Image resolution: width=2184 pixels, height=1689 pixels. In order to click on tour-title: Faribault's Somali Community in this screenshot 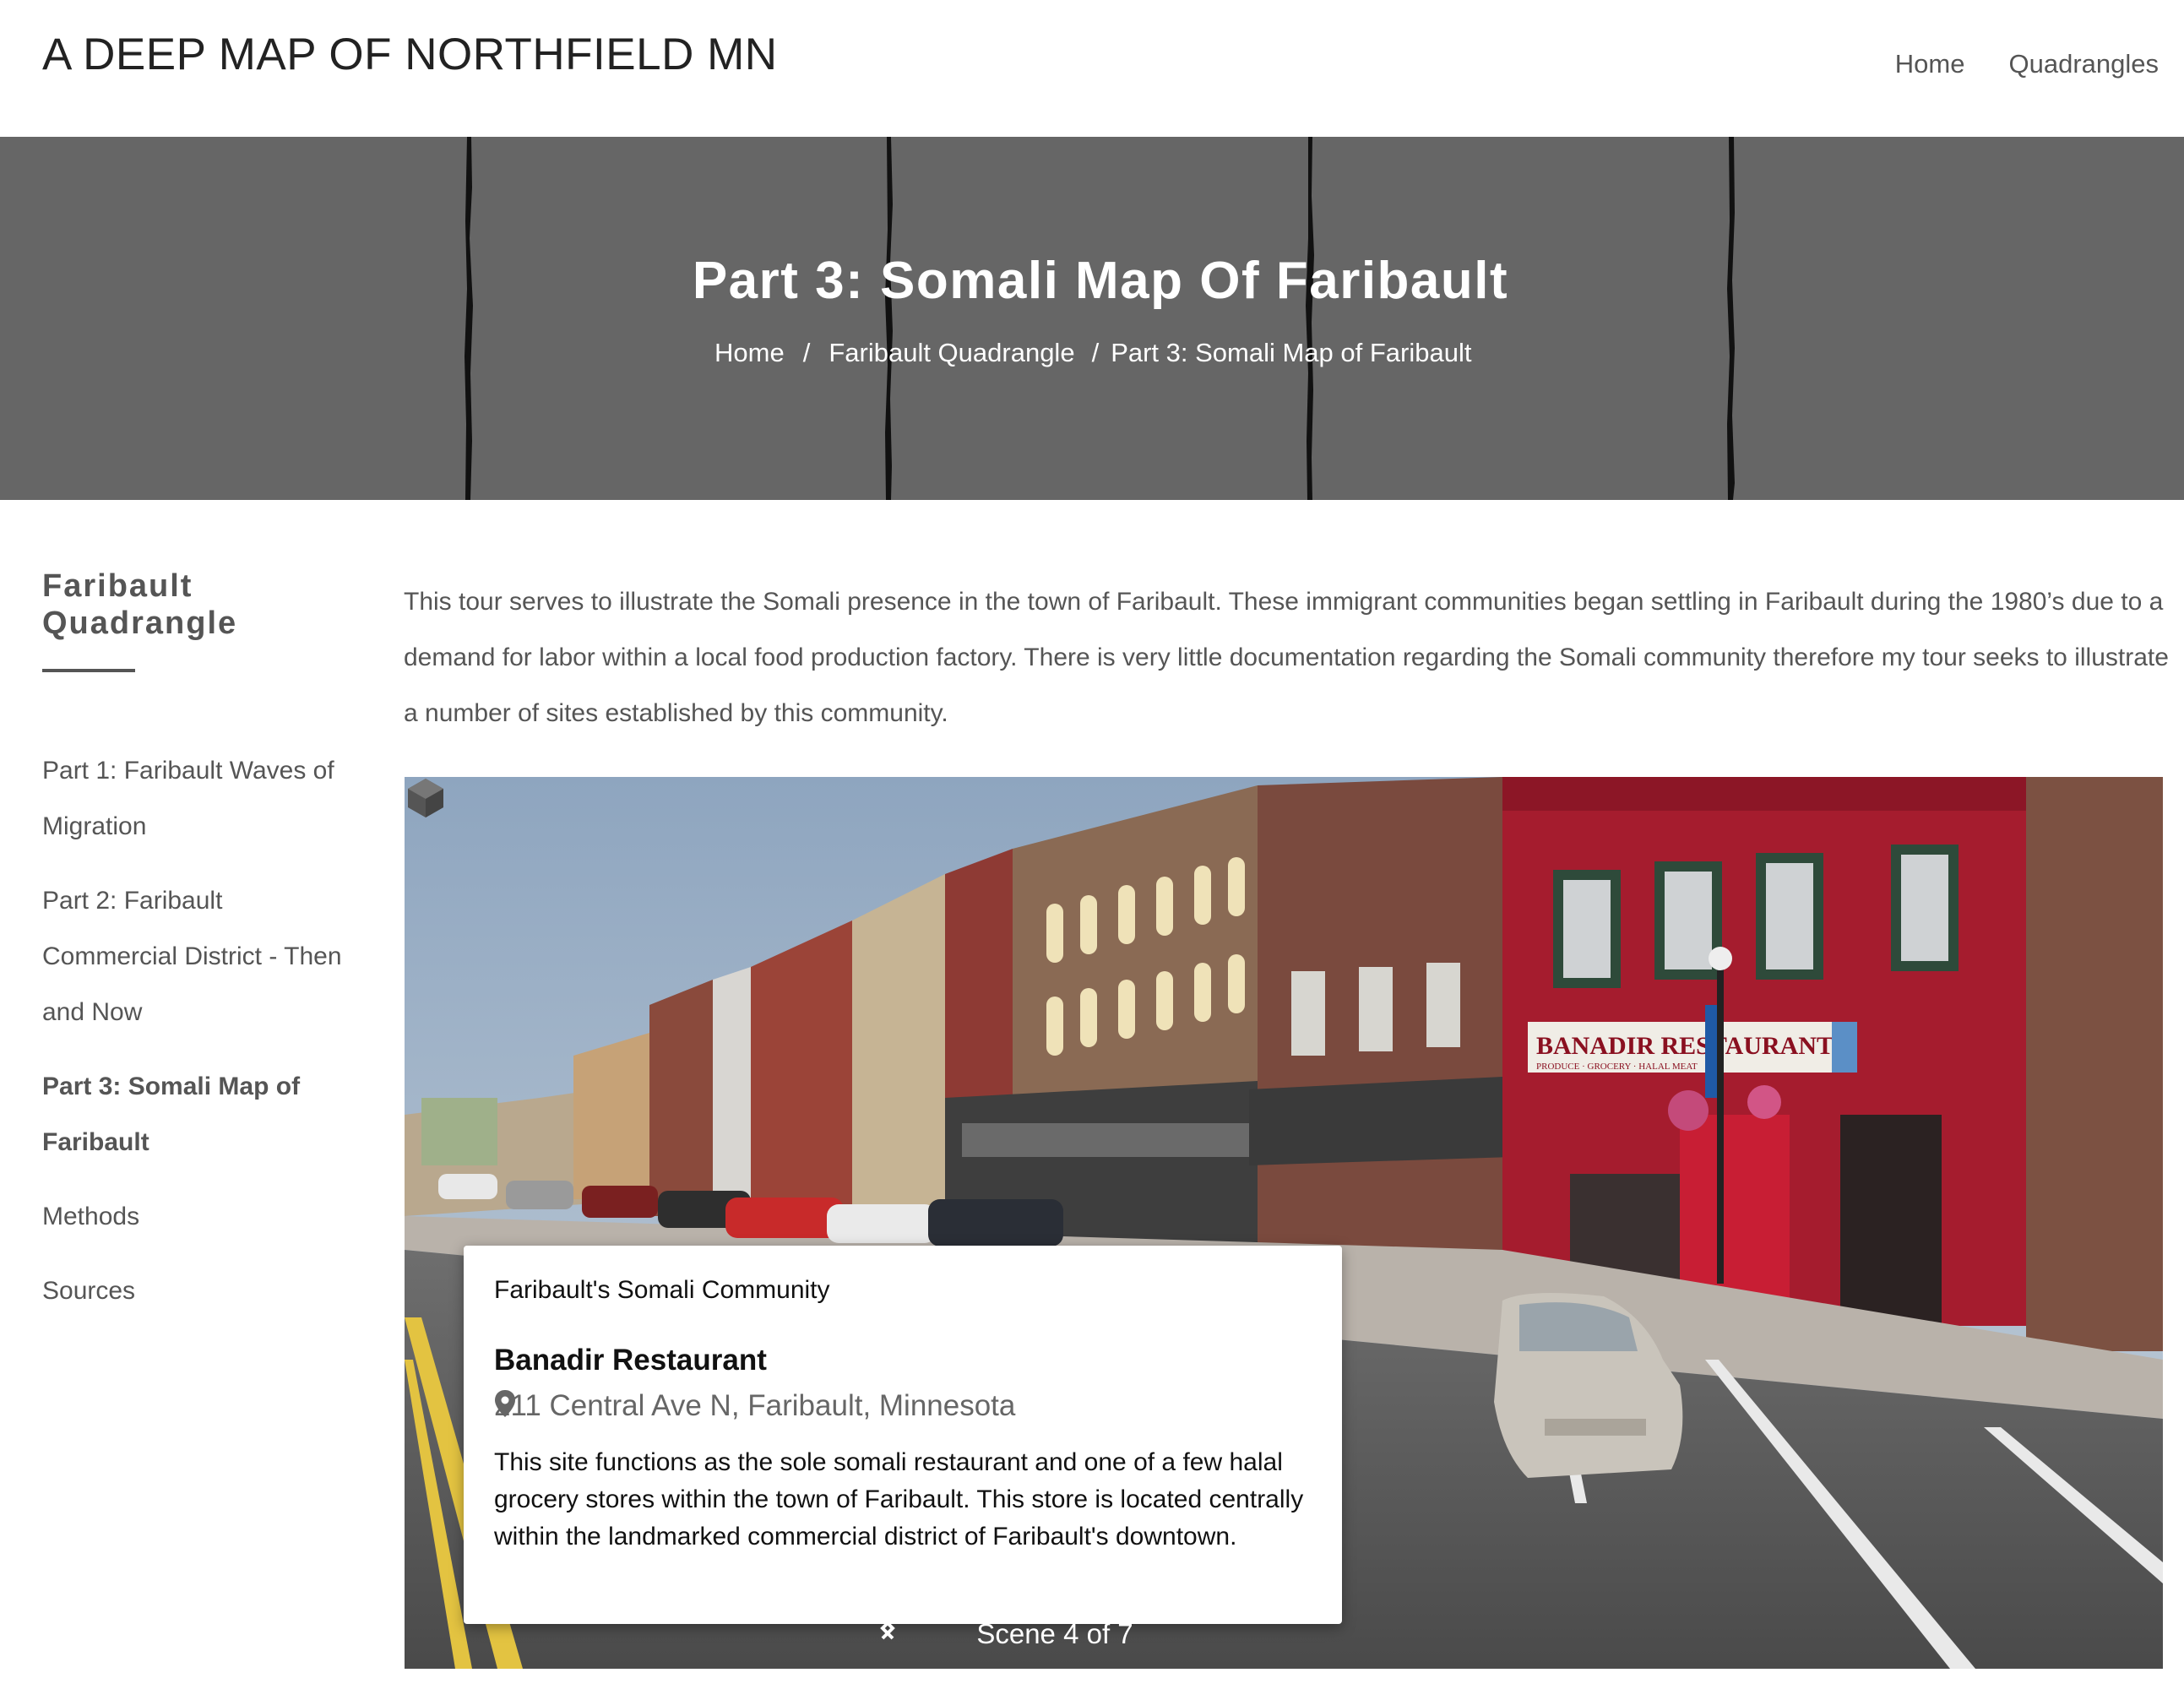, I will do `click(662, 1290)`.